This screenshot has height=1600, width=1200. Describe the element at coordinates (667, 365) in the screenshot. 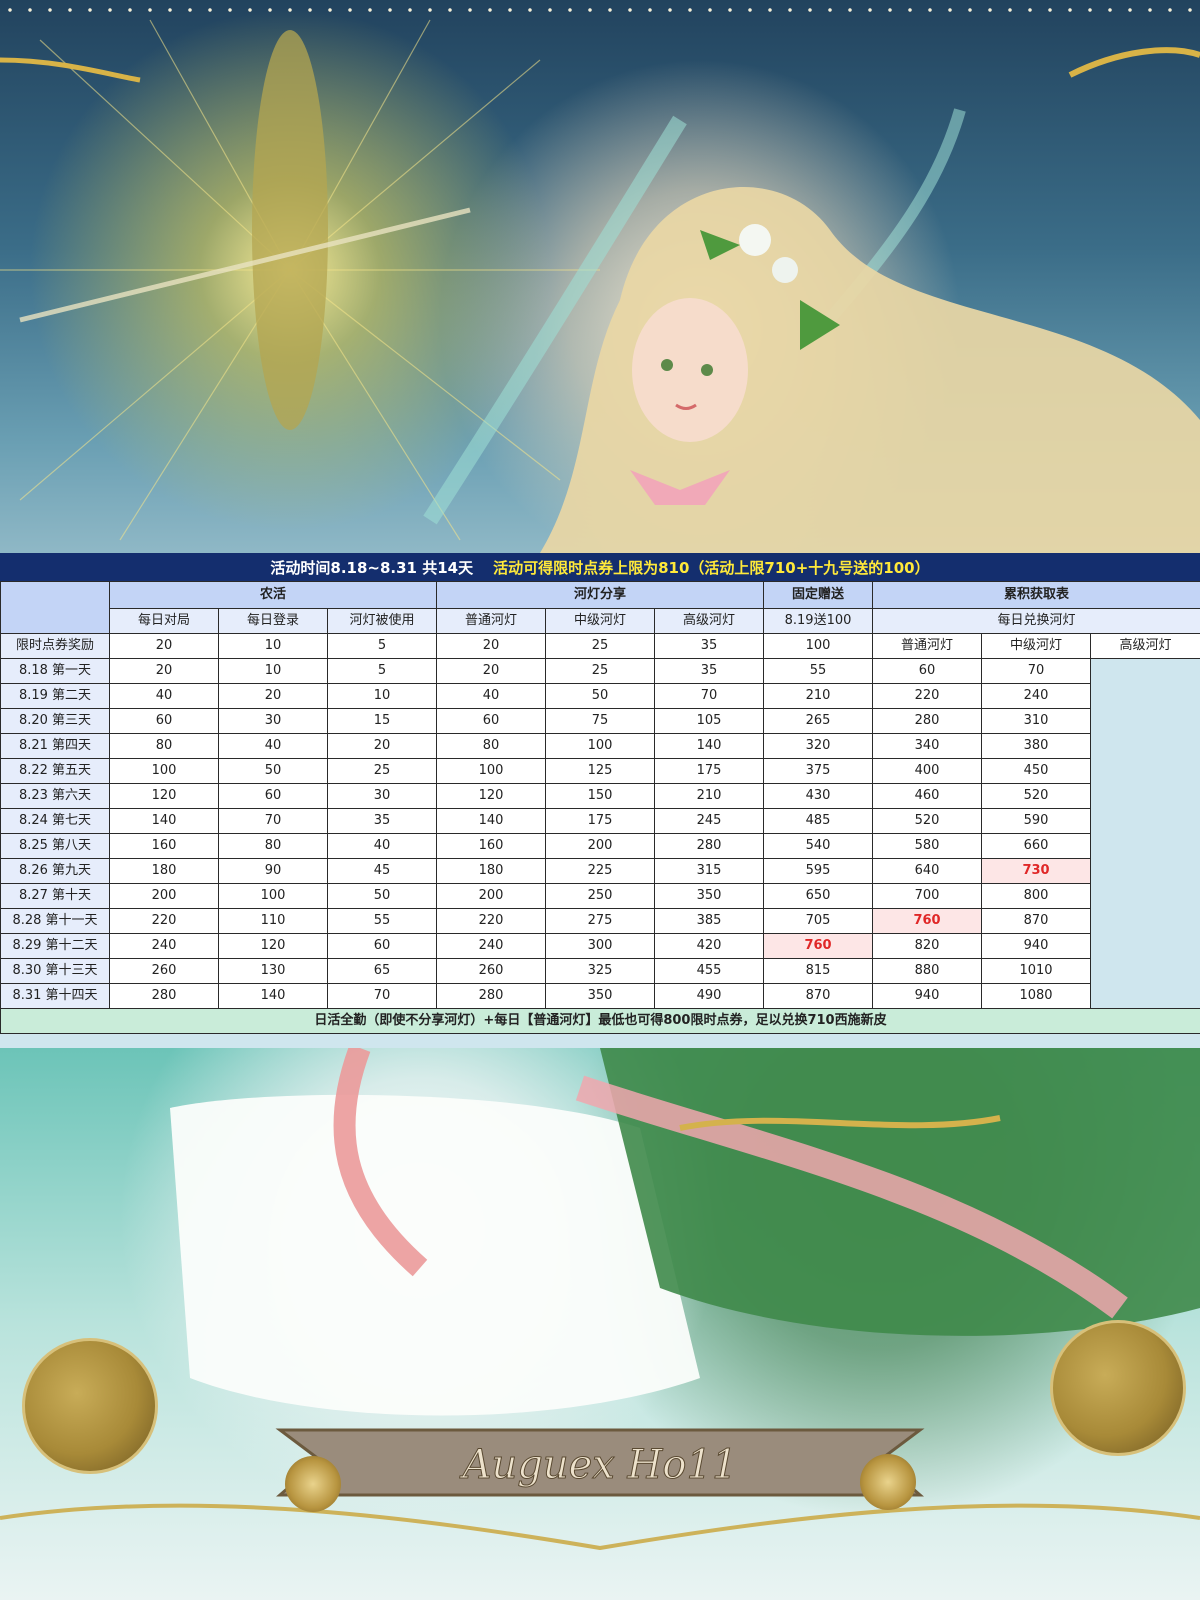

I see `eye-left` at that location.